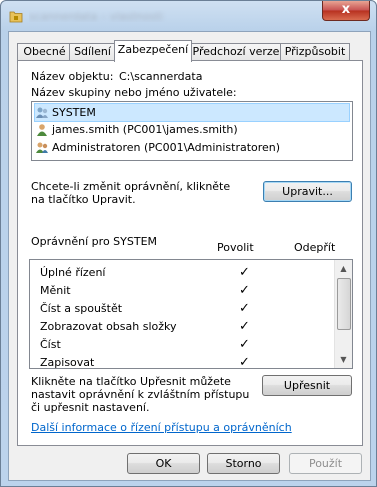 This screenshot has width=377, height=487. I want to click on tab-label: Předchozí verze, so click(236, 51).